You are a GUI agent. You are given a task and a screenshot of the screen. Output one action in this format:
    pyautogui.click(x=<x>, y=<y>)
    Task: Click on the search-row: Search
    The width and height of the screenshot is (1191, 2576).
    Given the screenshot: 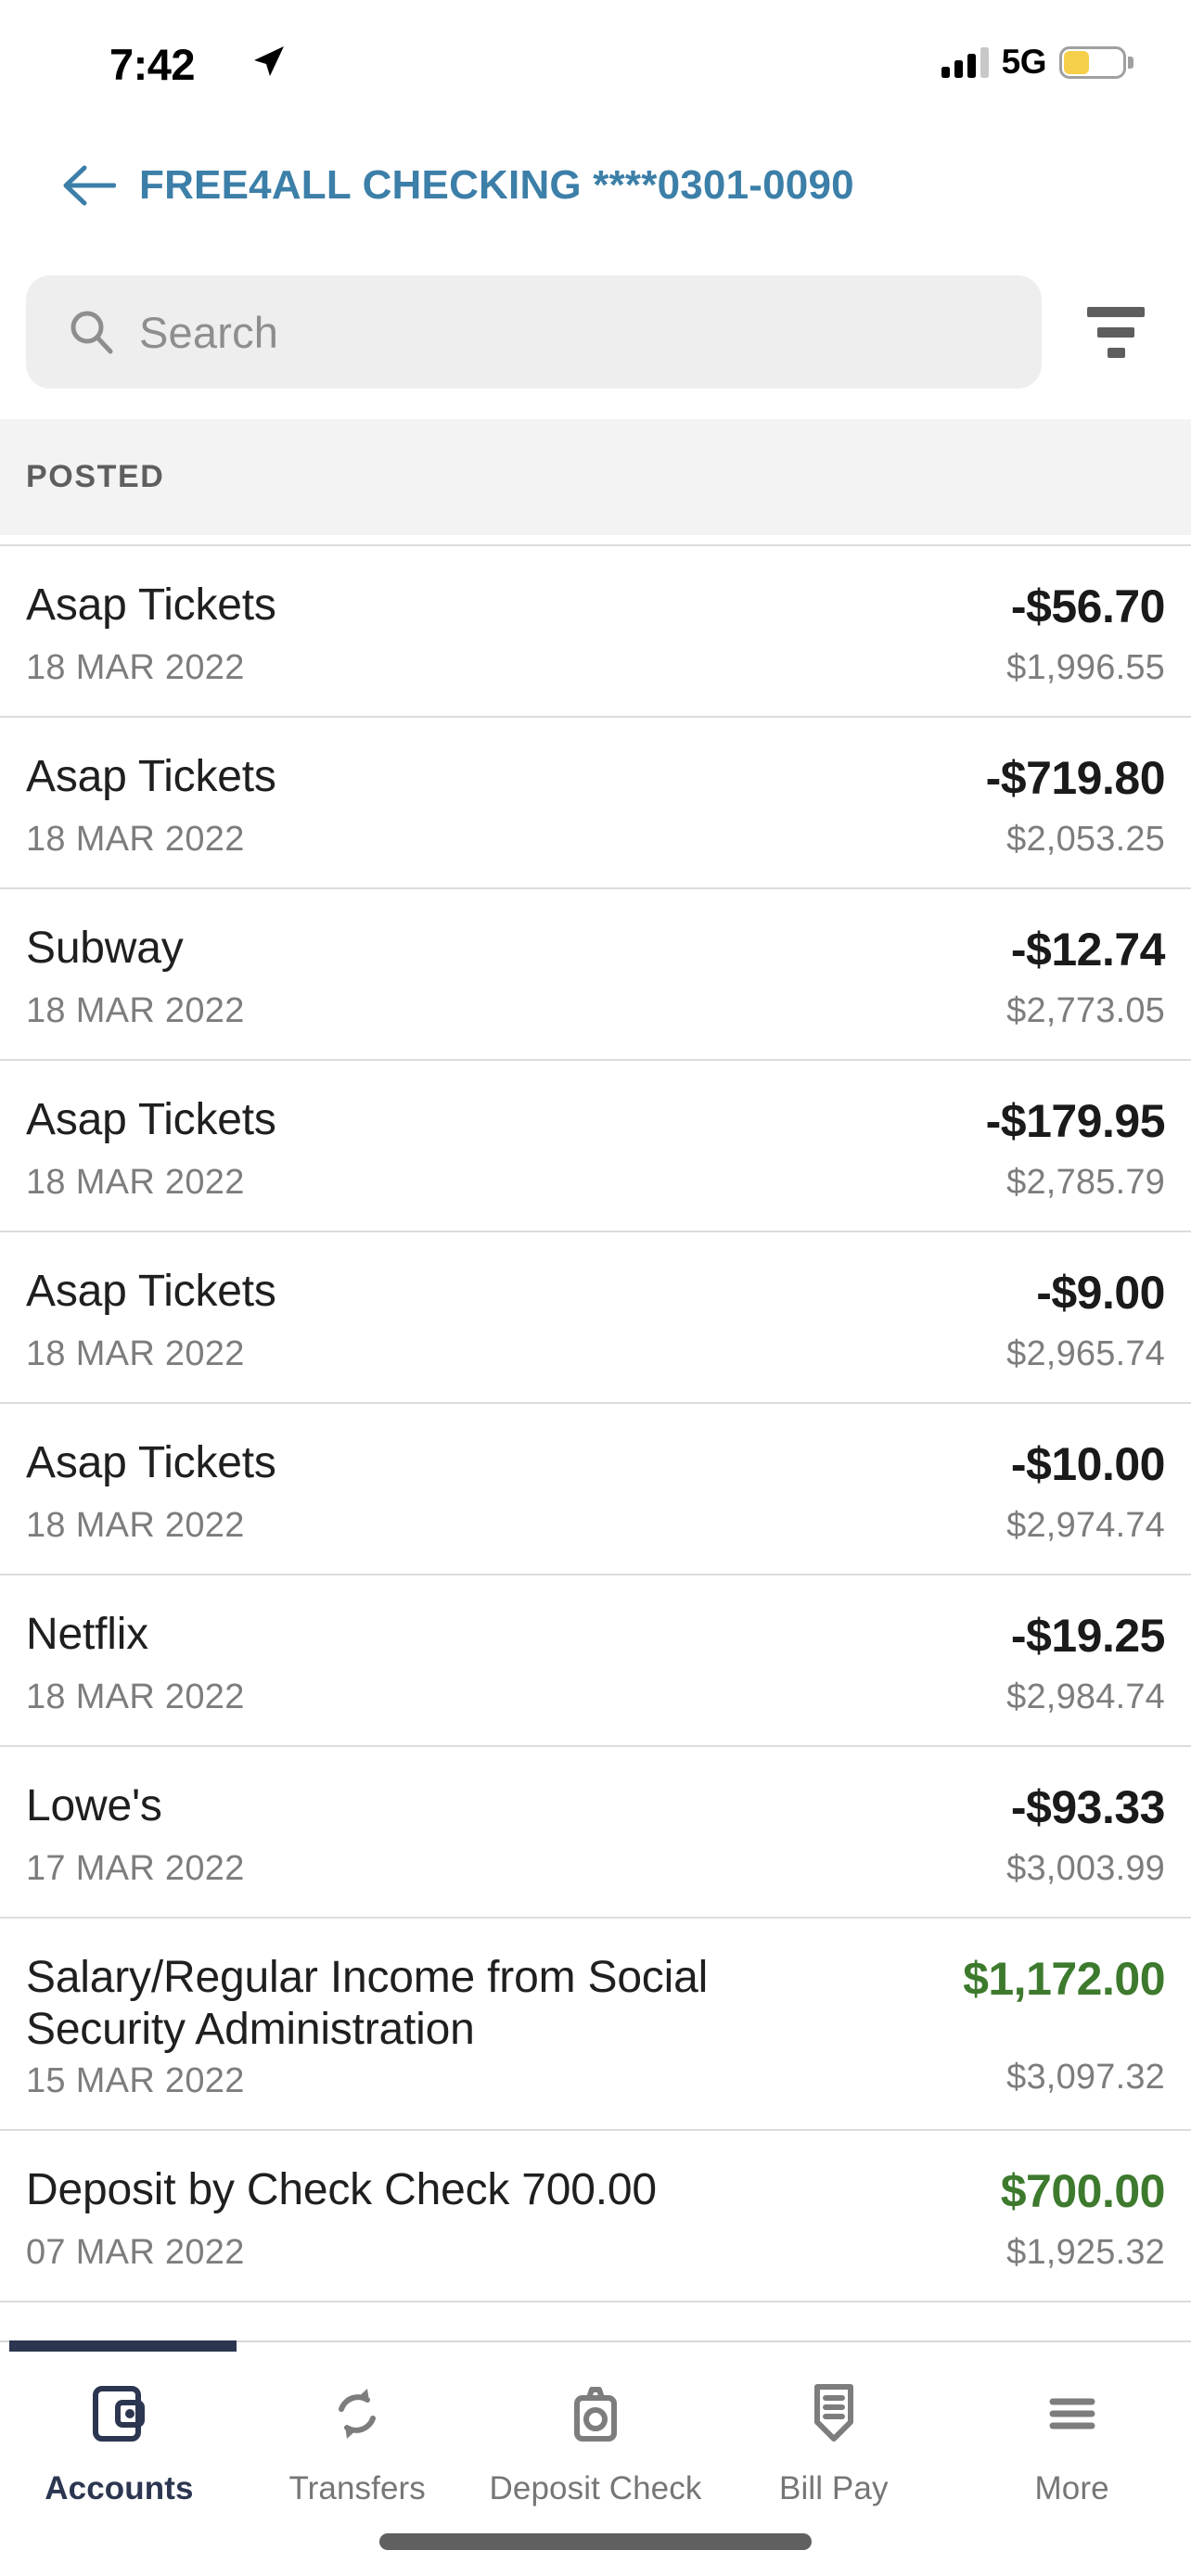 What is the action you would take?
    pyautogui.click(x=595, y=332)
    